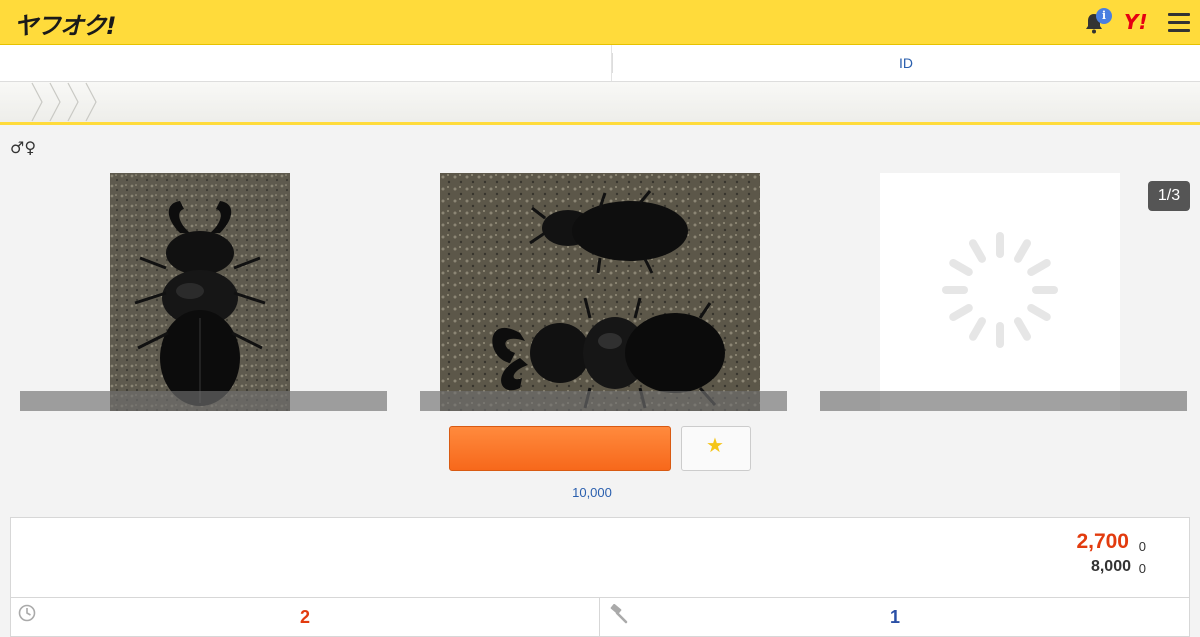 The image size is (1200, 637). I want to click on clock-icon, so click(27, 613).